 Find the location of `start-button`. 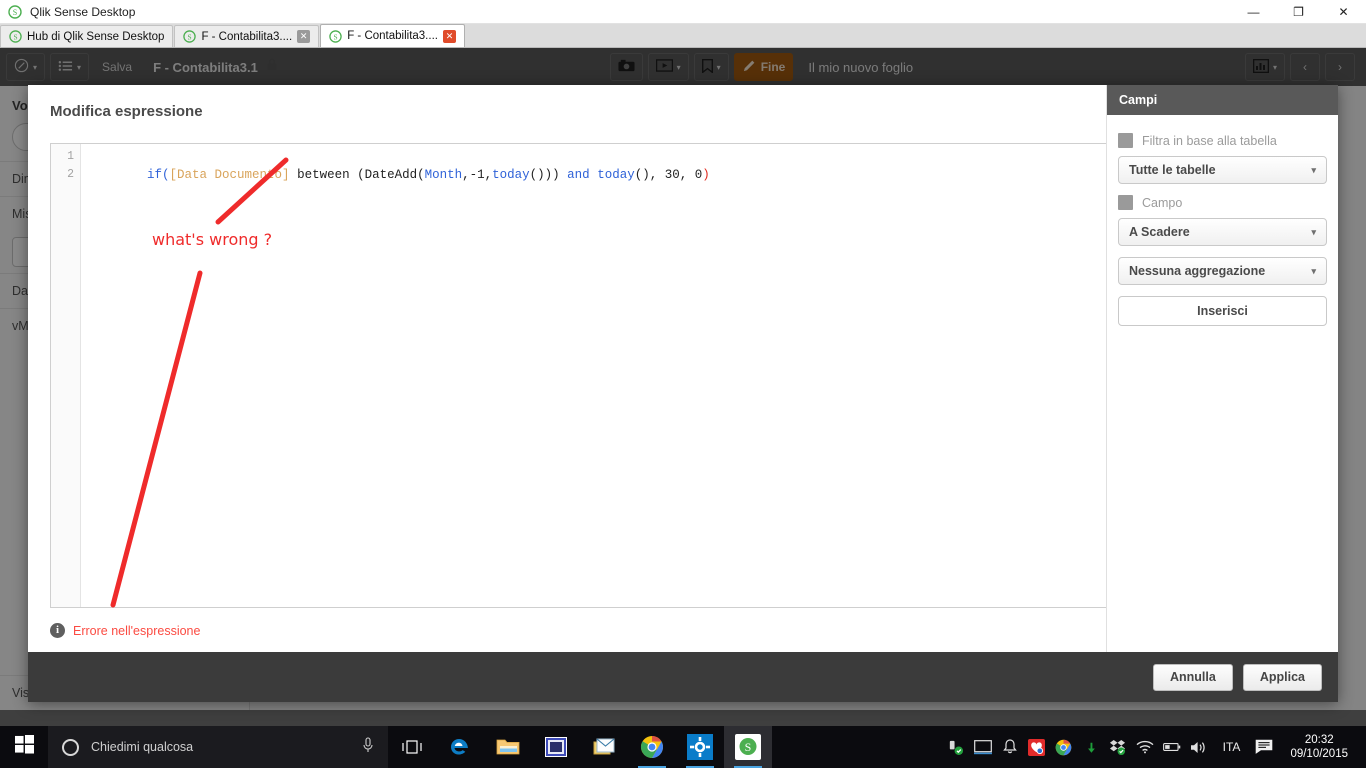

start-button is located at coordinates (24, 747).